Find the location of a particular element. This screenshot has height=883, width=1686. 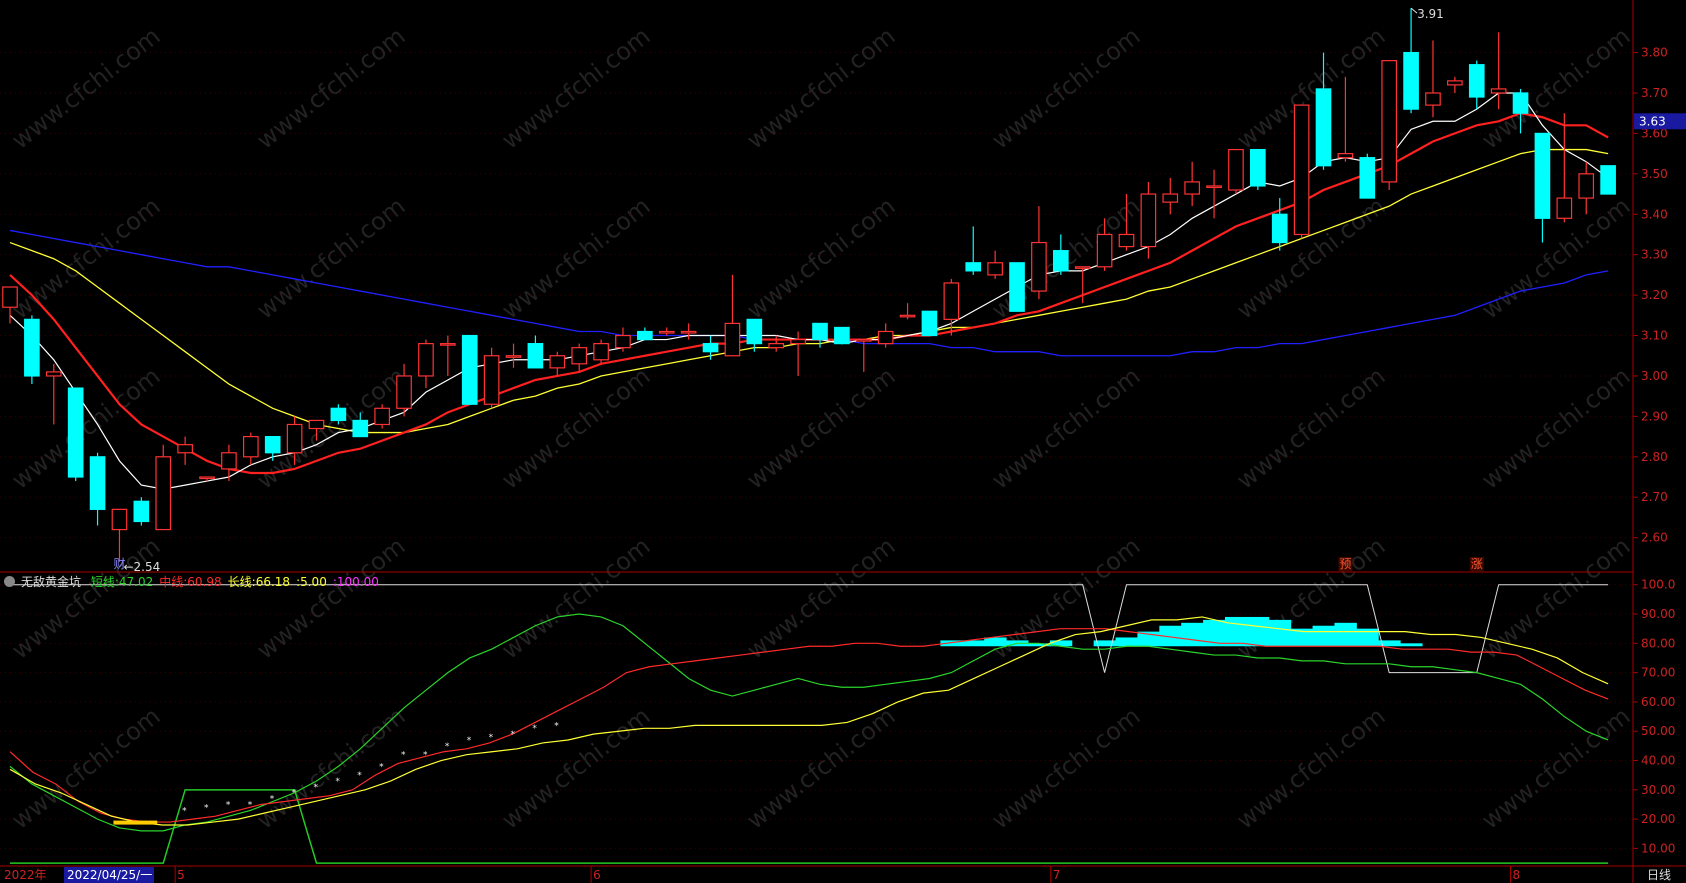

buy-signal-bar is located at coordinates (135, 822).